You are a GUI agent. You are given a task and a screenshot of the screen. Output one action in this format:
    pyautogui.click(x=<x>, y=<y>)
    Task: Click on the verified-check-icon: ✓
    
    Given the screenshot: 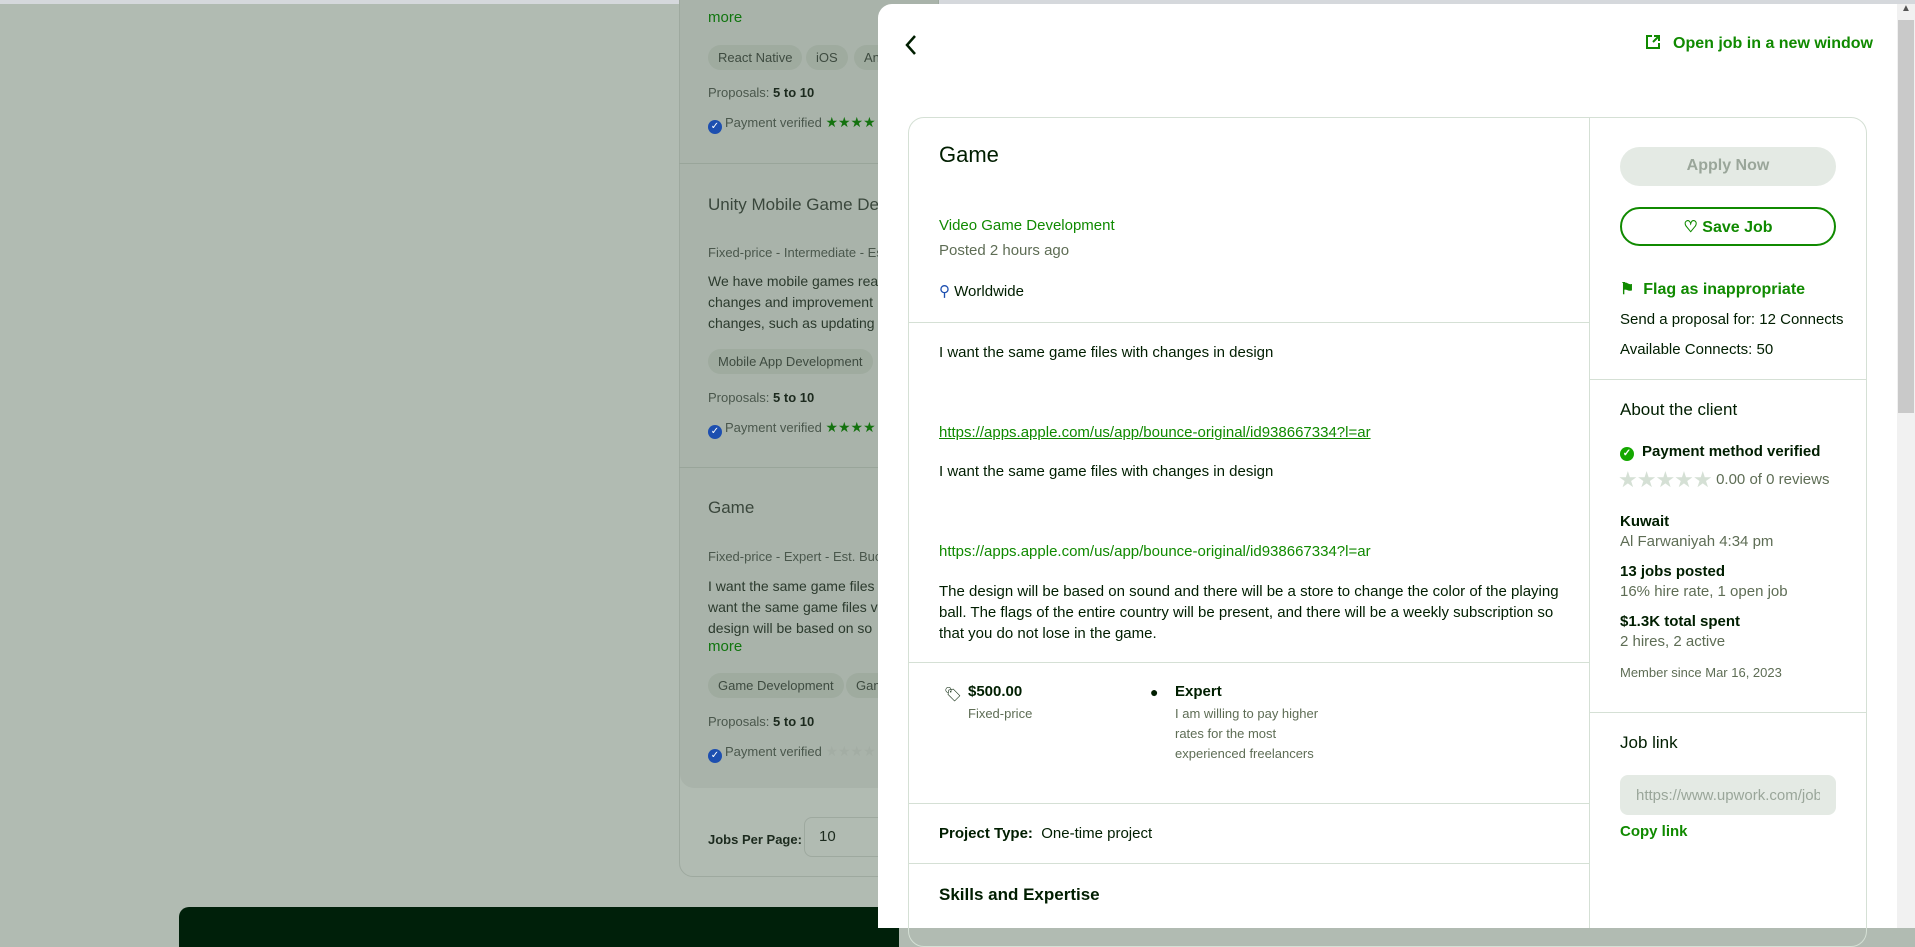 What is the action you would take?
    pyautogui.click(x=1627, y=454)
    